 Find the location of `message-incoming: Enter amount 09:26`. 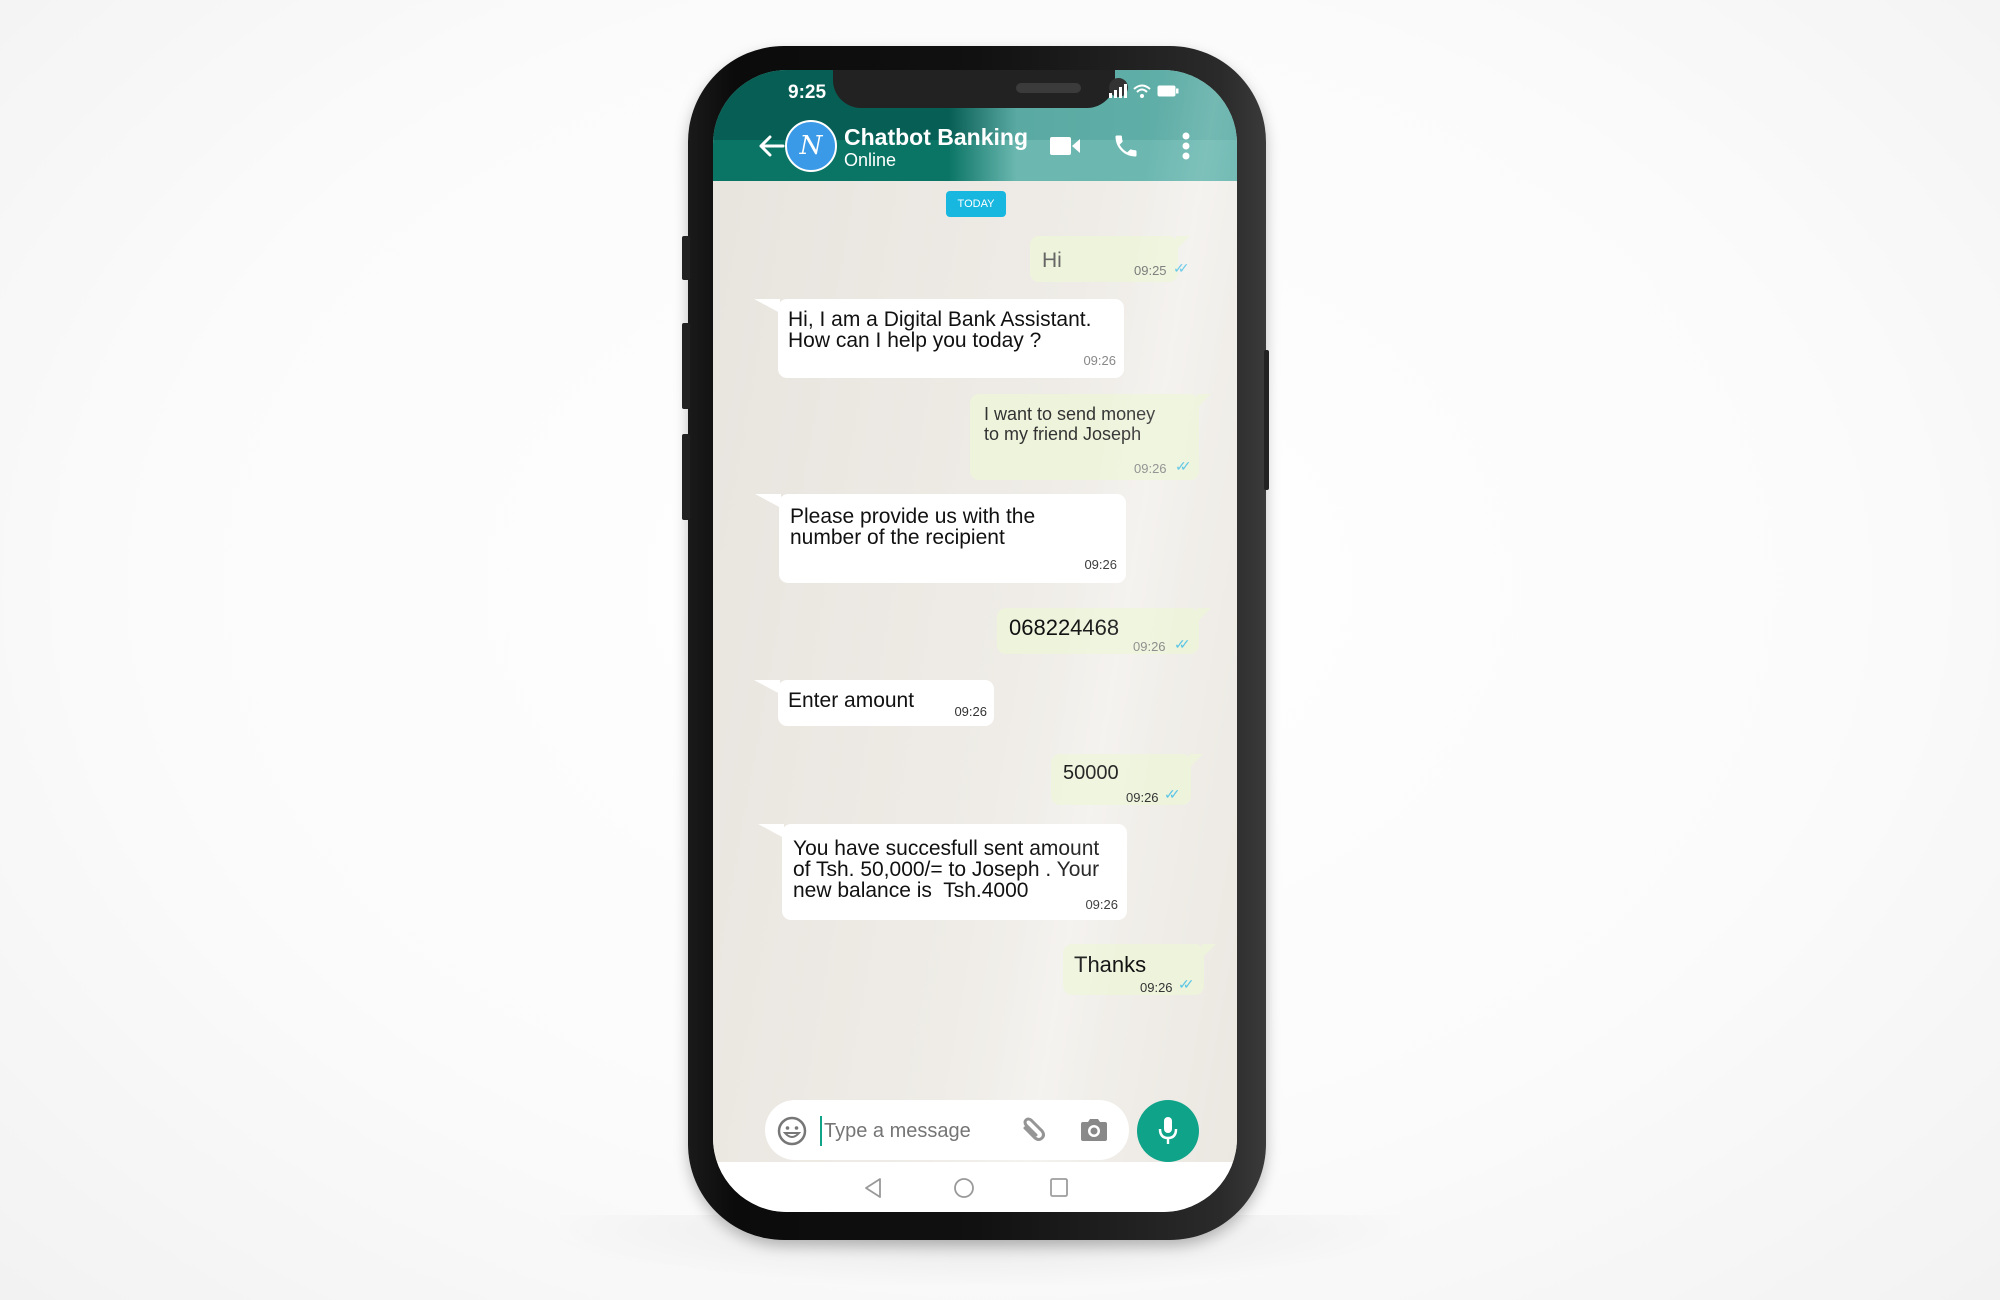

message-incoming: Enter amount 09:26 is located at coordinates (874, 703).